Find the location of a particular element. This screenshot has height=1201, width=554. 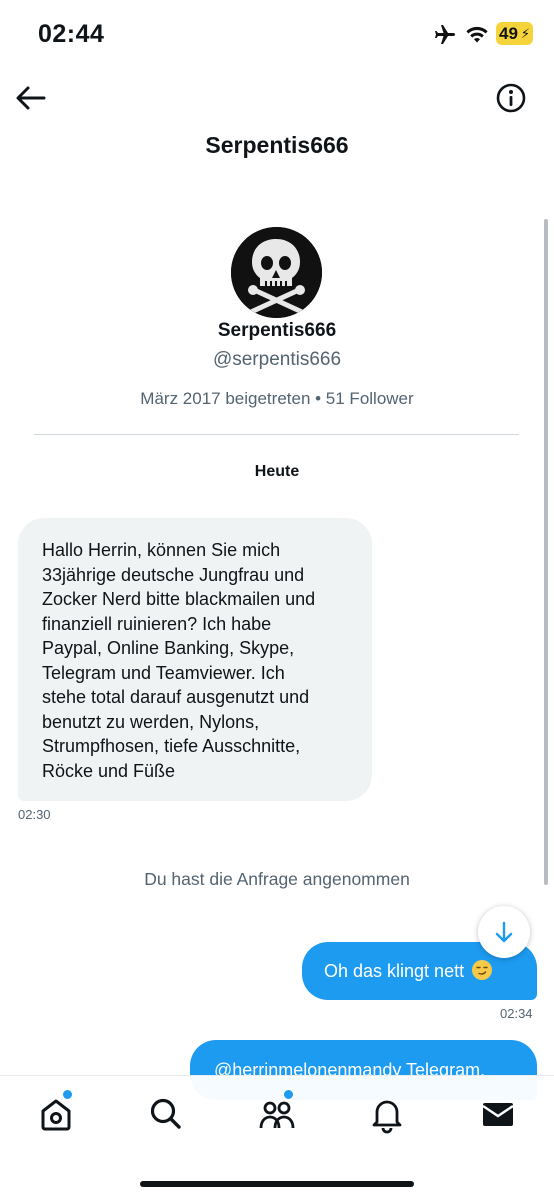

message-line: Zocker Nerd bitte blackmailen und is located at coordinates (179, 599).